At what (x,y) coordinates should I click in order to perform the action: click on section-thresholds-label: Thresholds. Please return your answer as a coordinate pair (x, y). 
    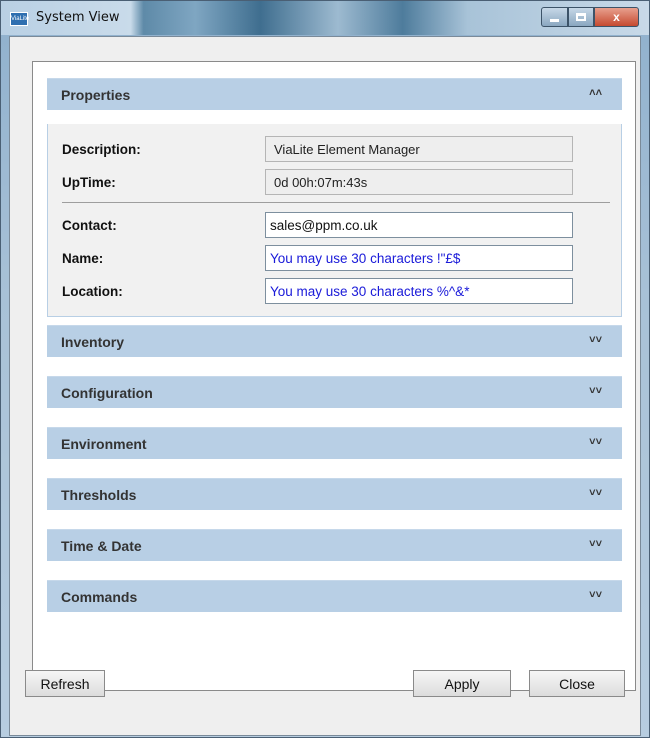
    Looking at the image, I should click on (99, 494).